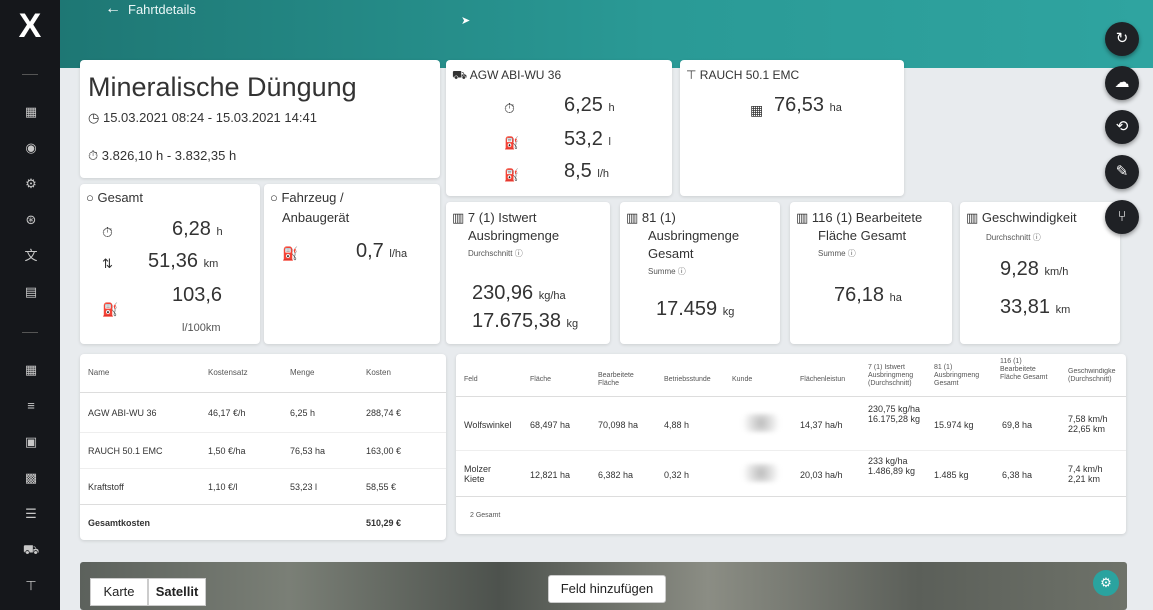 This screenshot has height=610, width=1153. What do you see at coordinates (957, 375) in the screenshot?
I see `col-header-ausbring: 81 (1) Ausbringmeng Gesamt` at bounding box center [957, 375].